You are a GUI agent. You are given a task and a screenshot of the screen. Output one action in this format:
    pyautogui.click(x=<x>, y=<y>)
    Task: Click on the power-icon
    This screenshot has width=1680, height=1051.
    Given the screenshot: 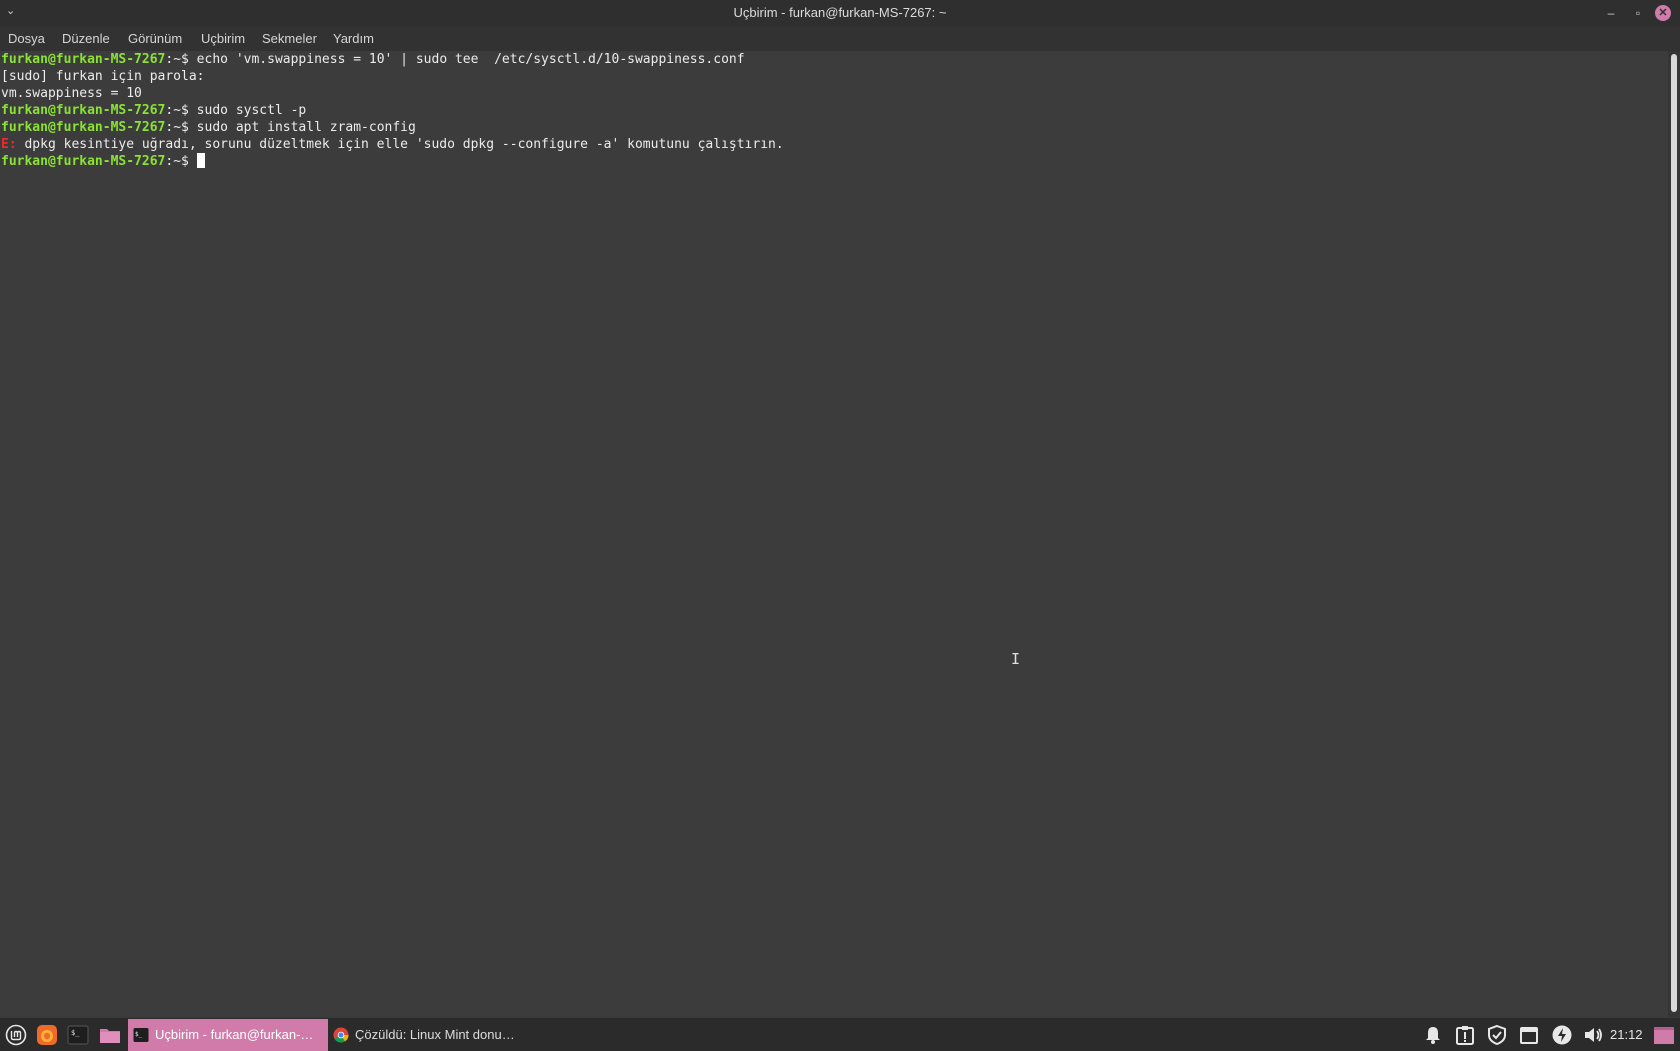 What is the action you would take?
    pyautogui.click(x=1562, y=1035)
    